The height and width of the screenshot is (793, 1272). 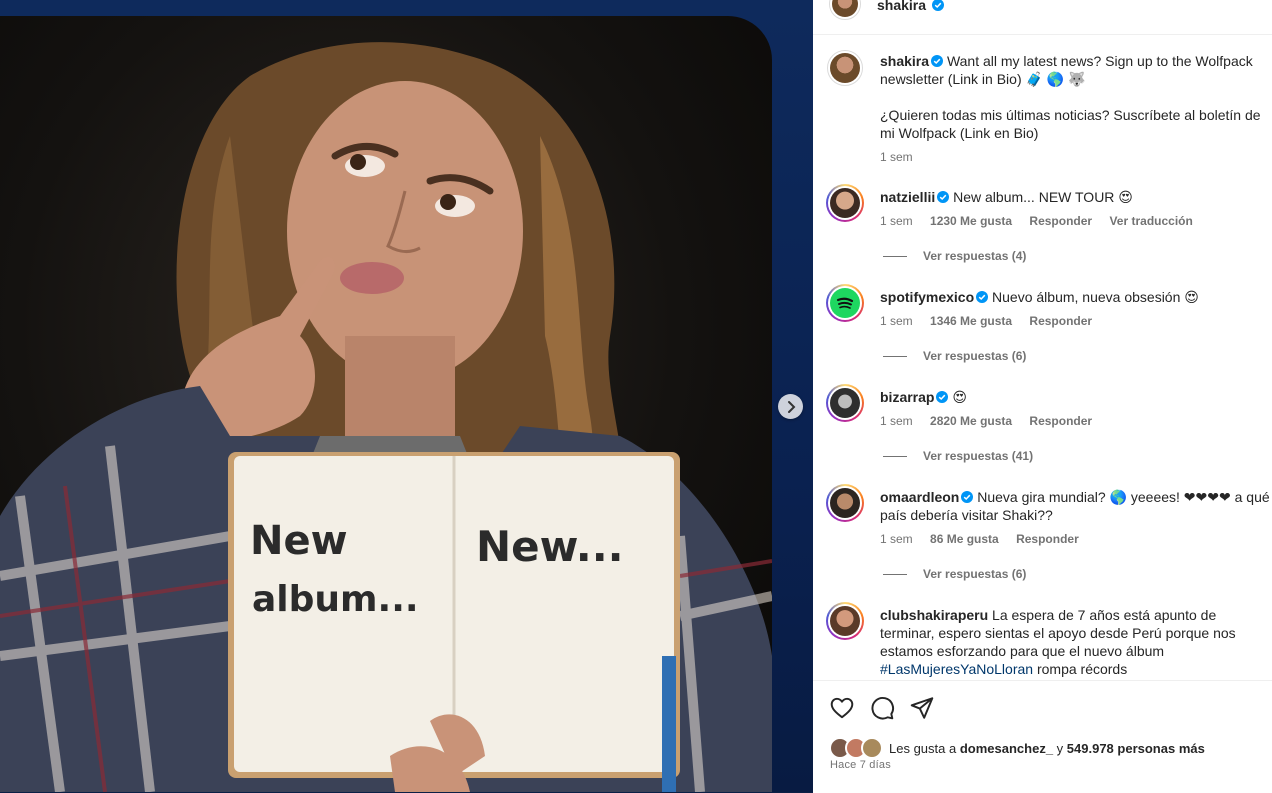 I want to click on comment-username: bizarrap, so click(x=907, y=397).